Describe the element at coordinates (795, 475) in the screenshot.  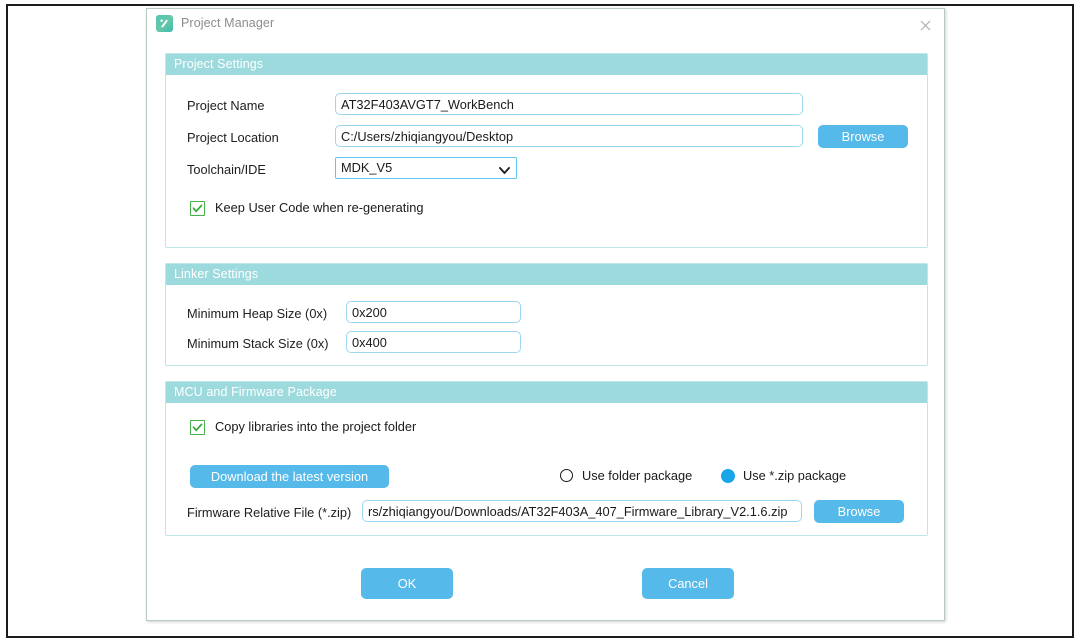
I see `use-zip-package-label: Use *.zip package` at that location.